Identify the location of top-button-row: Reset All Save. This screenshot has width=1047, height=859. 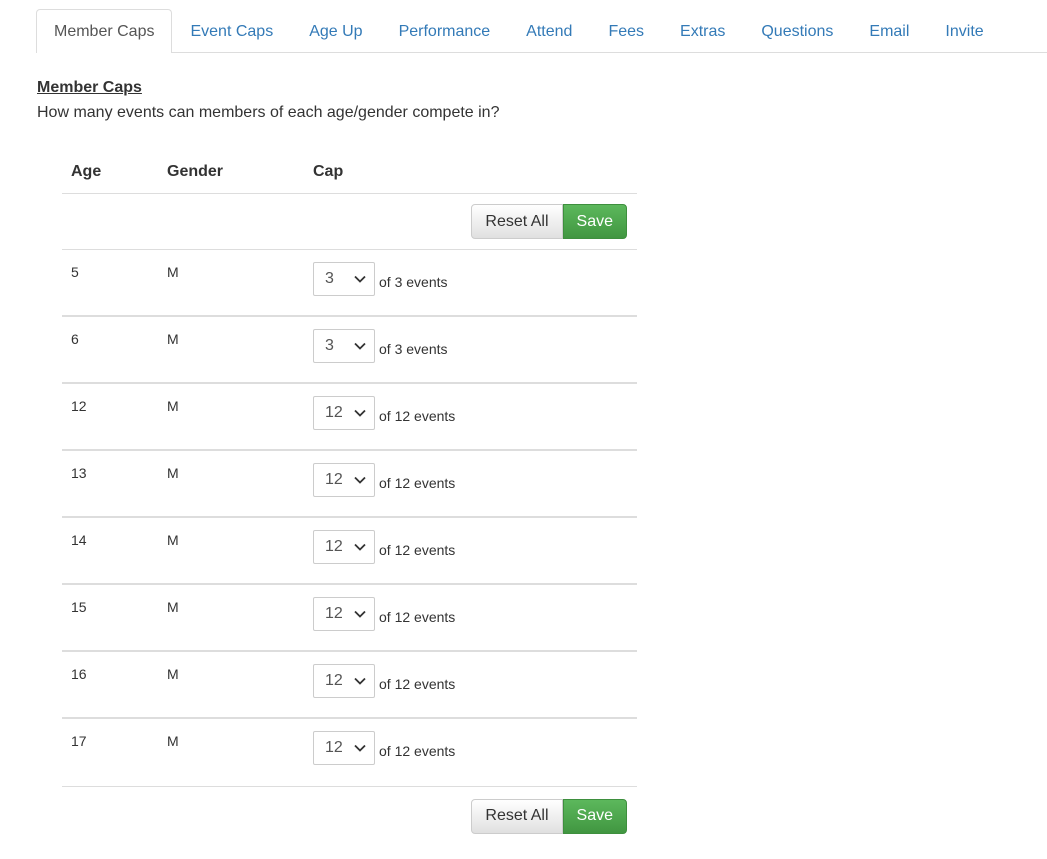
(349, 222).